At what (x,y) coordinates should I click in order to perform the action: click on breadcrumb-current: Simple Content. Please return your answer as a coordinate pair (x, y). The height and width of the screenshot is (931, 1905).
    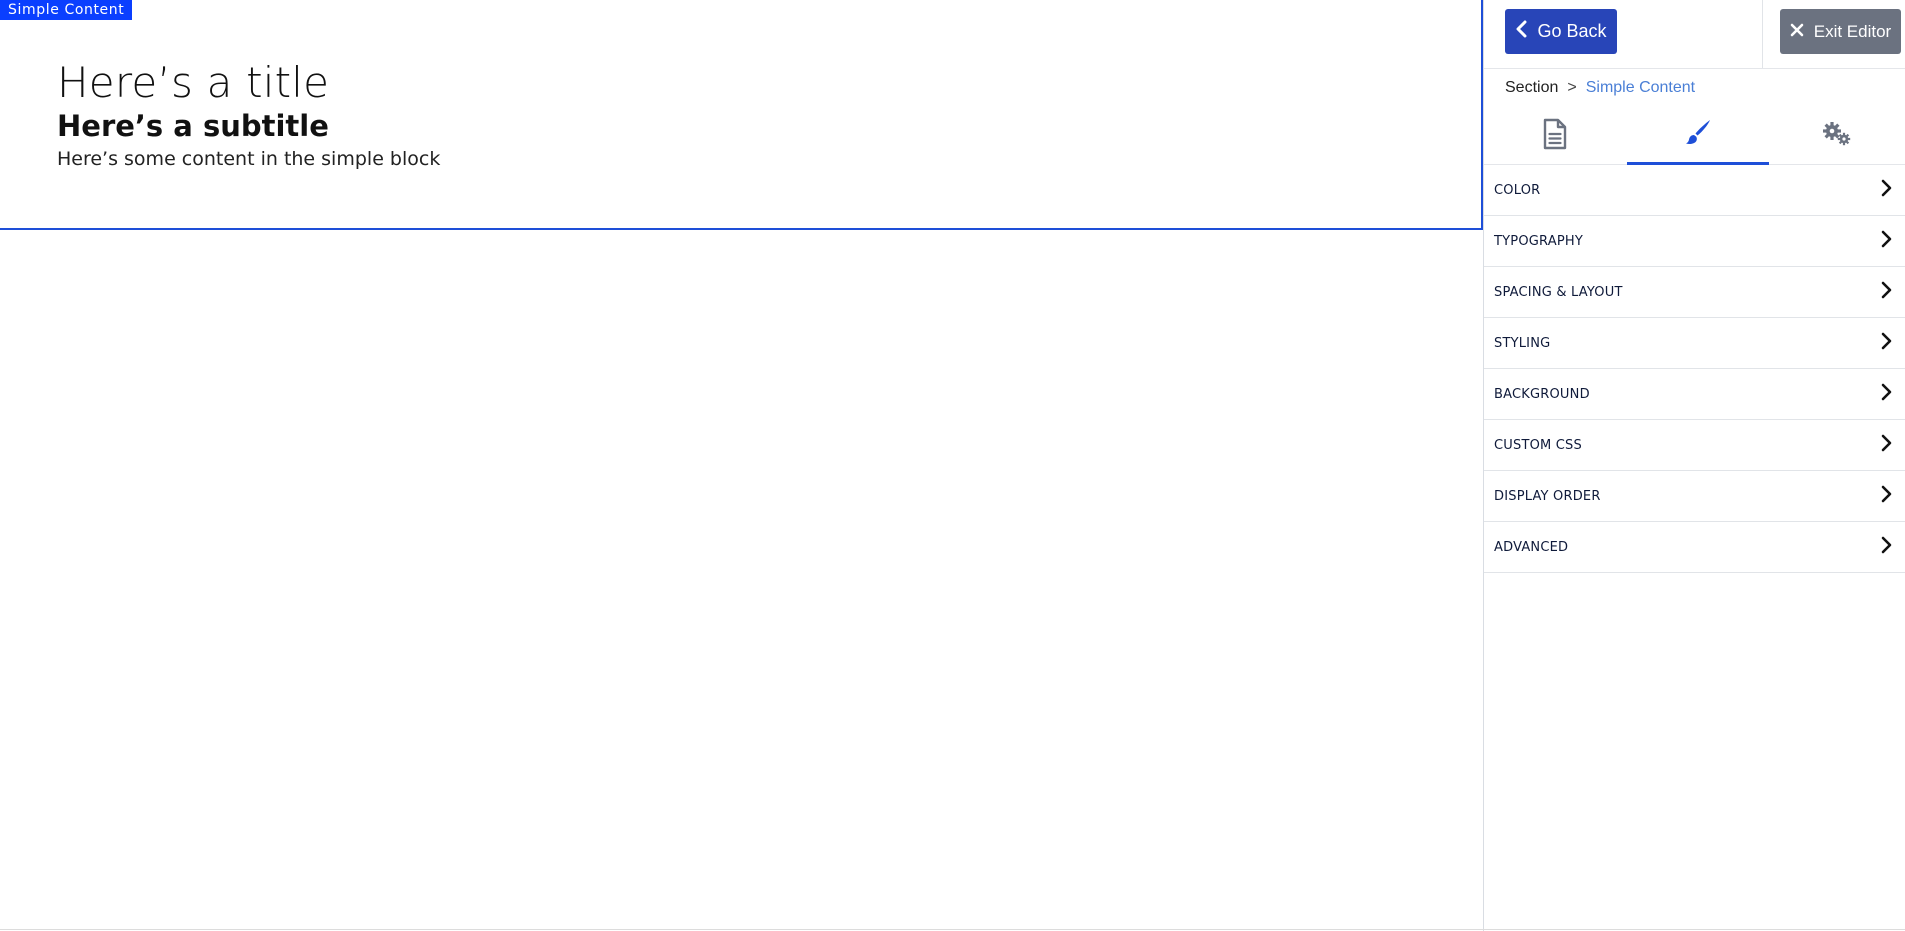
    Looking at the image, I should click on (1640, 88).